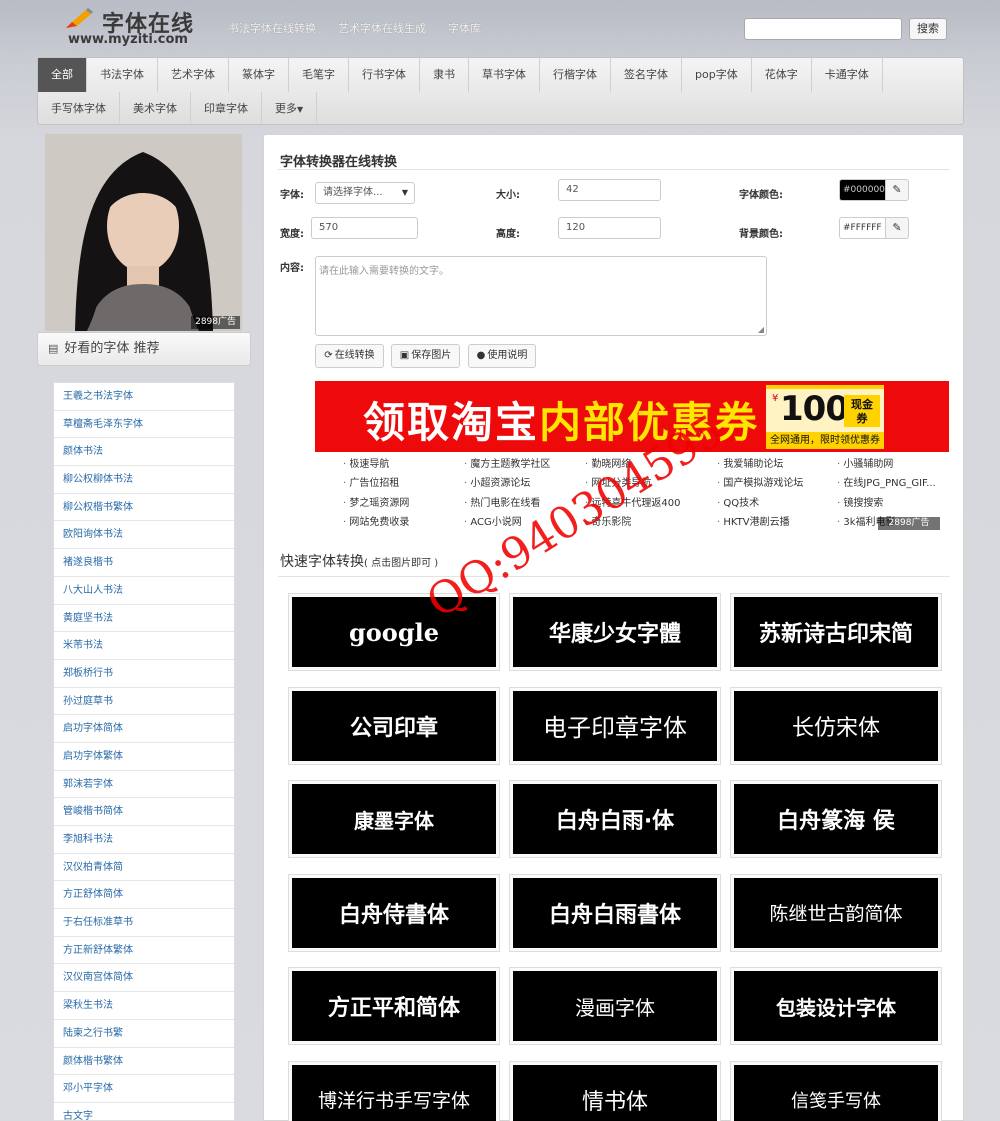 The height and width of the screenshot is (1121, 1000). What do you see at coordinates (777, 483) in the screenshot?
I see `ad-link: 国产模拟游戏论坛` at bounding box center [777, 483].